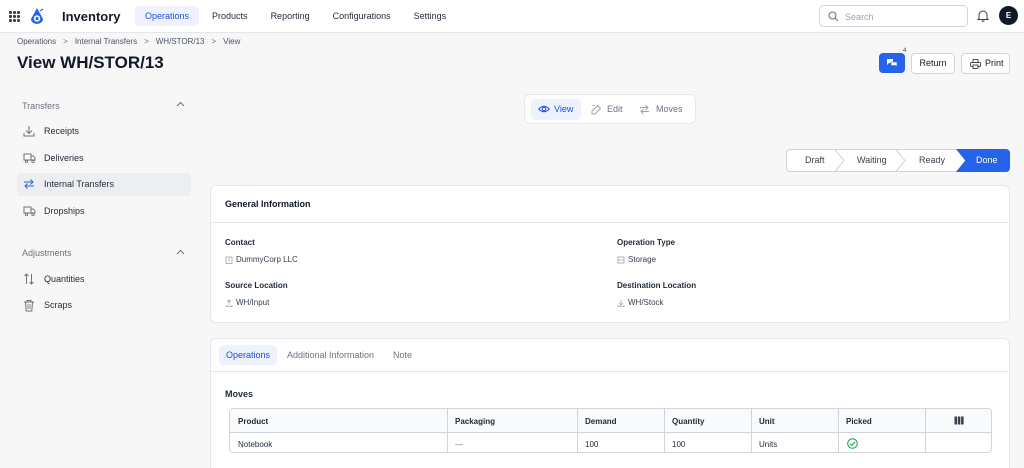 The image size is (1024, 468). I want to click on trash-icon, so click(29, 306).